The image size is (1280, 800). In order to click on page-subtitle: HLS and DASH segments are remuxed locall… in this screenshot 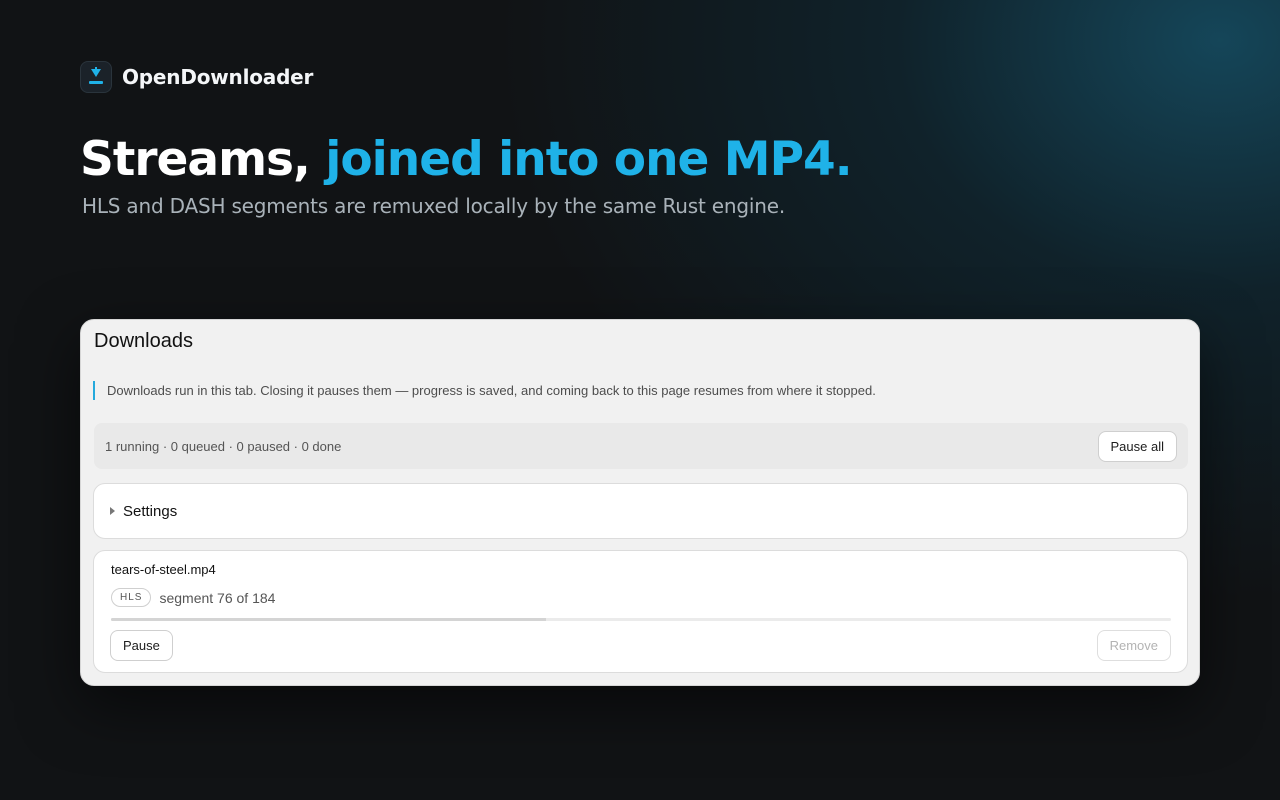, I will do `click(433, 206)`.